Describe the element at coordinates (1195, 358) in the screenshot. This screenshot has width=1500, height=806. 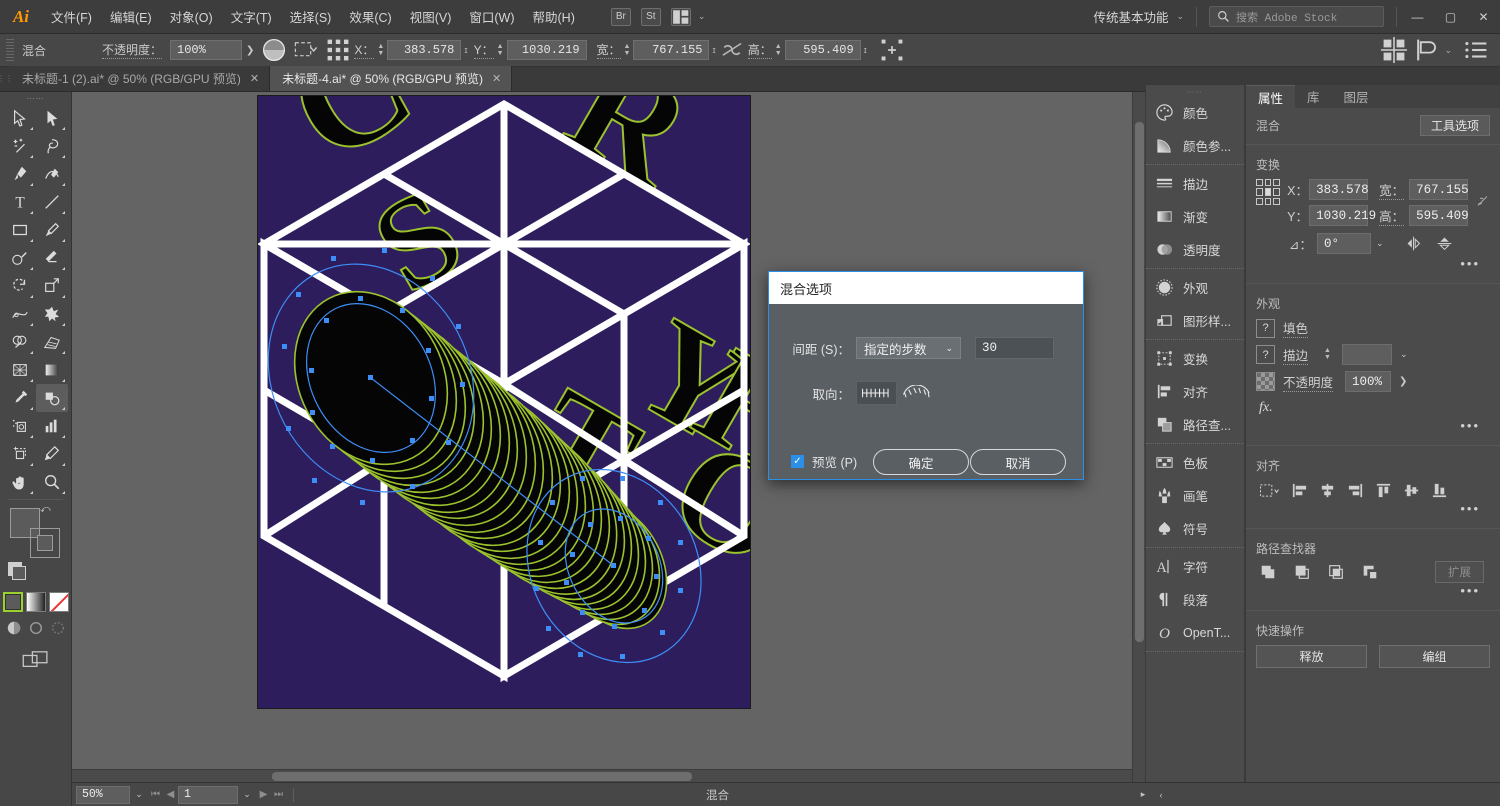
I see `panel-transform: 变换` at that location.